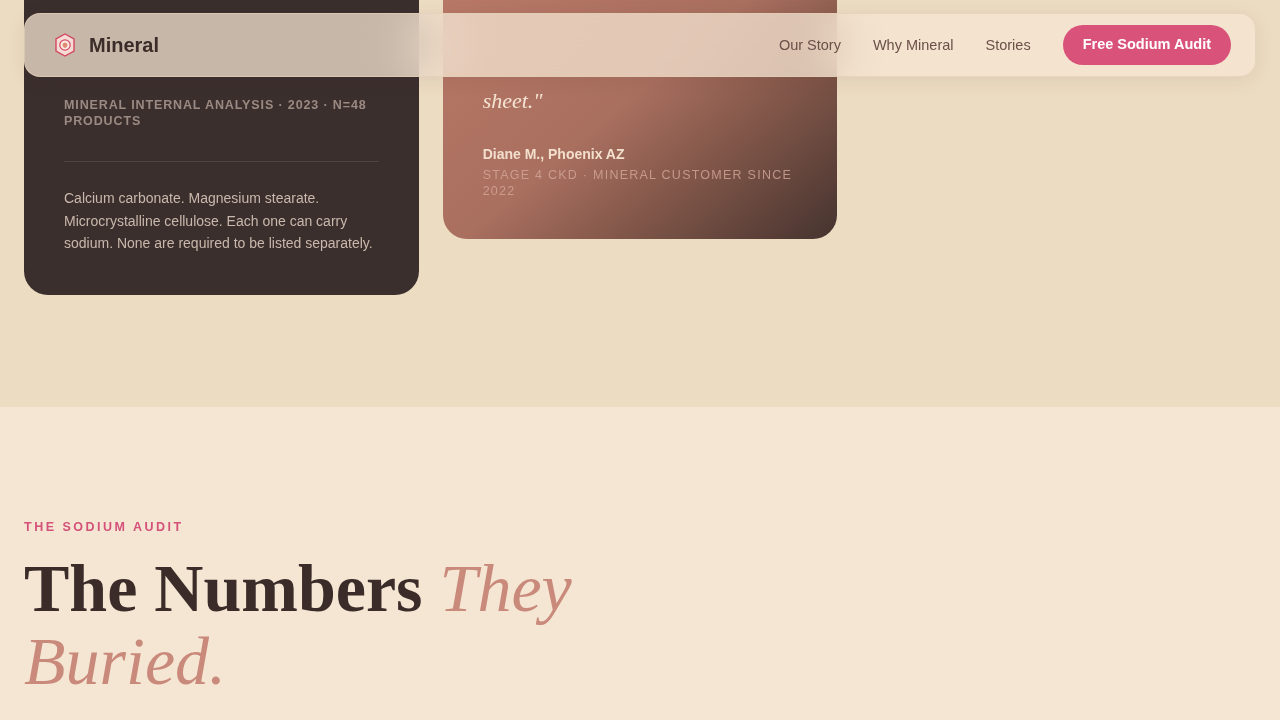 The height and width of the screenshot is (720, 1280). I want to click on nav-link: Stories, so click(1008, 45).